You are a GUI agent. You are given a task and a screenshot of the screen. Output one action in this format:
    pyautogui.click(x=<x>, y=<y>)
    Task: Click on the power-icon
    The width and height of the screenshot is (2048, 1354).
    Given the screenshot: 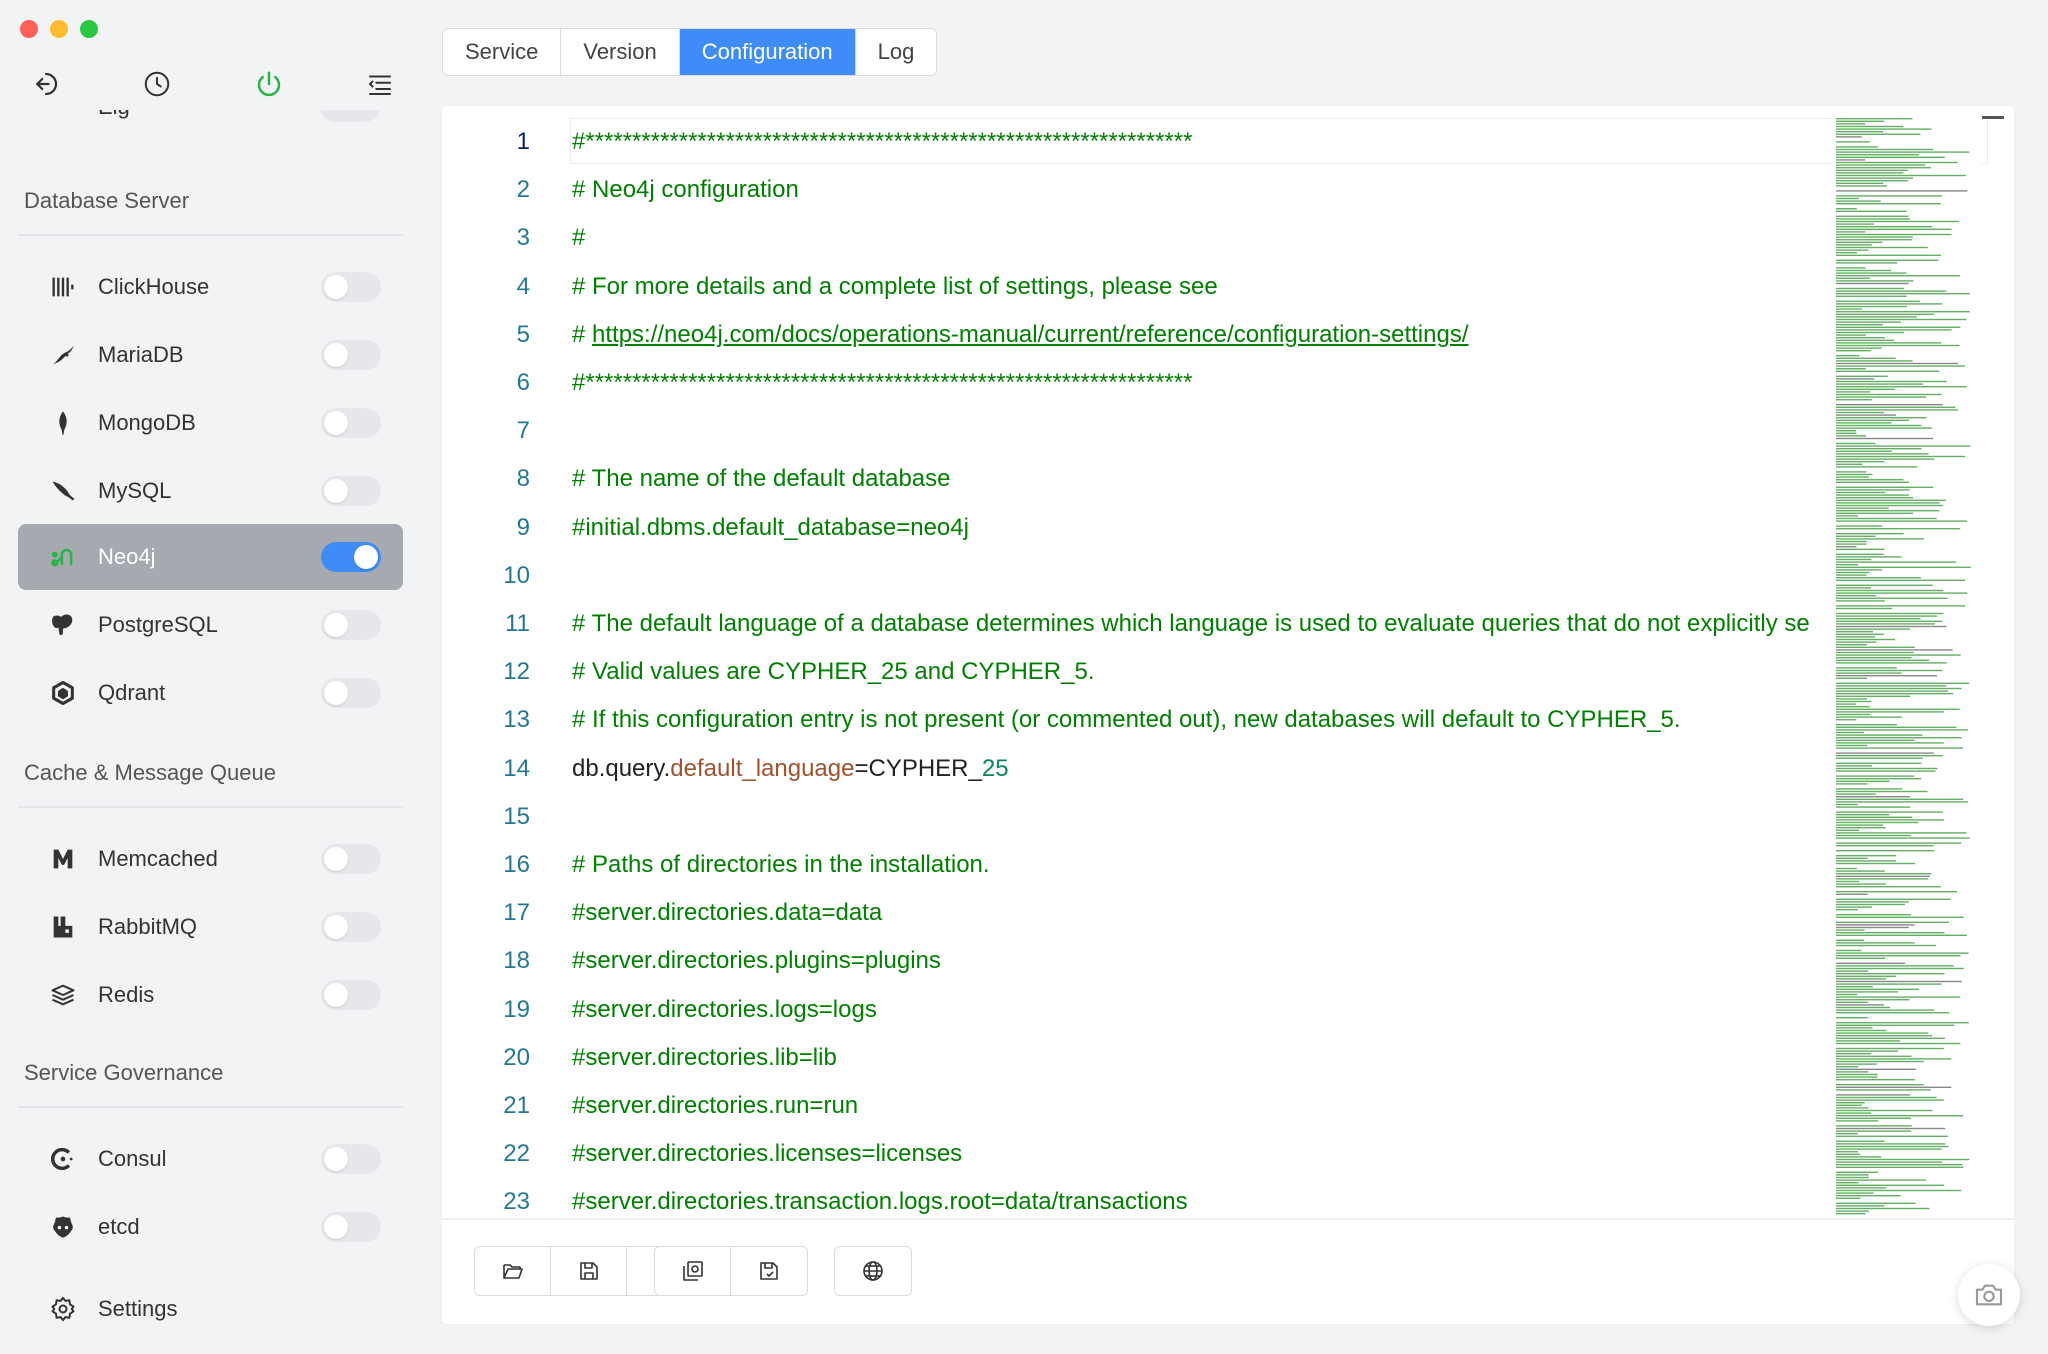 What is the action you would take?
    pyautogui.click(x=269, y=84)
    